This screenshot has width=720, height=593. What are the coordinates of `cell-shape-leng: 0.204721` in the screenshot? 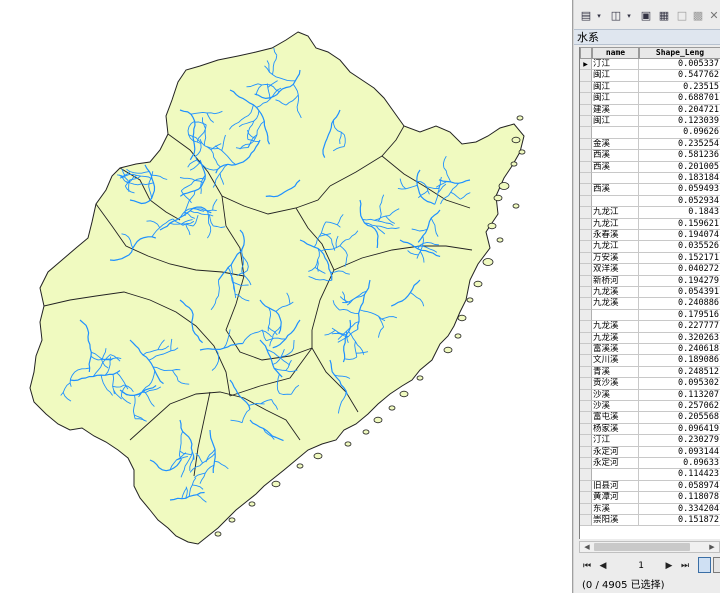 It's located at (679, 110).